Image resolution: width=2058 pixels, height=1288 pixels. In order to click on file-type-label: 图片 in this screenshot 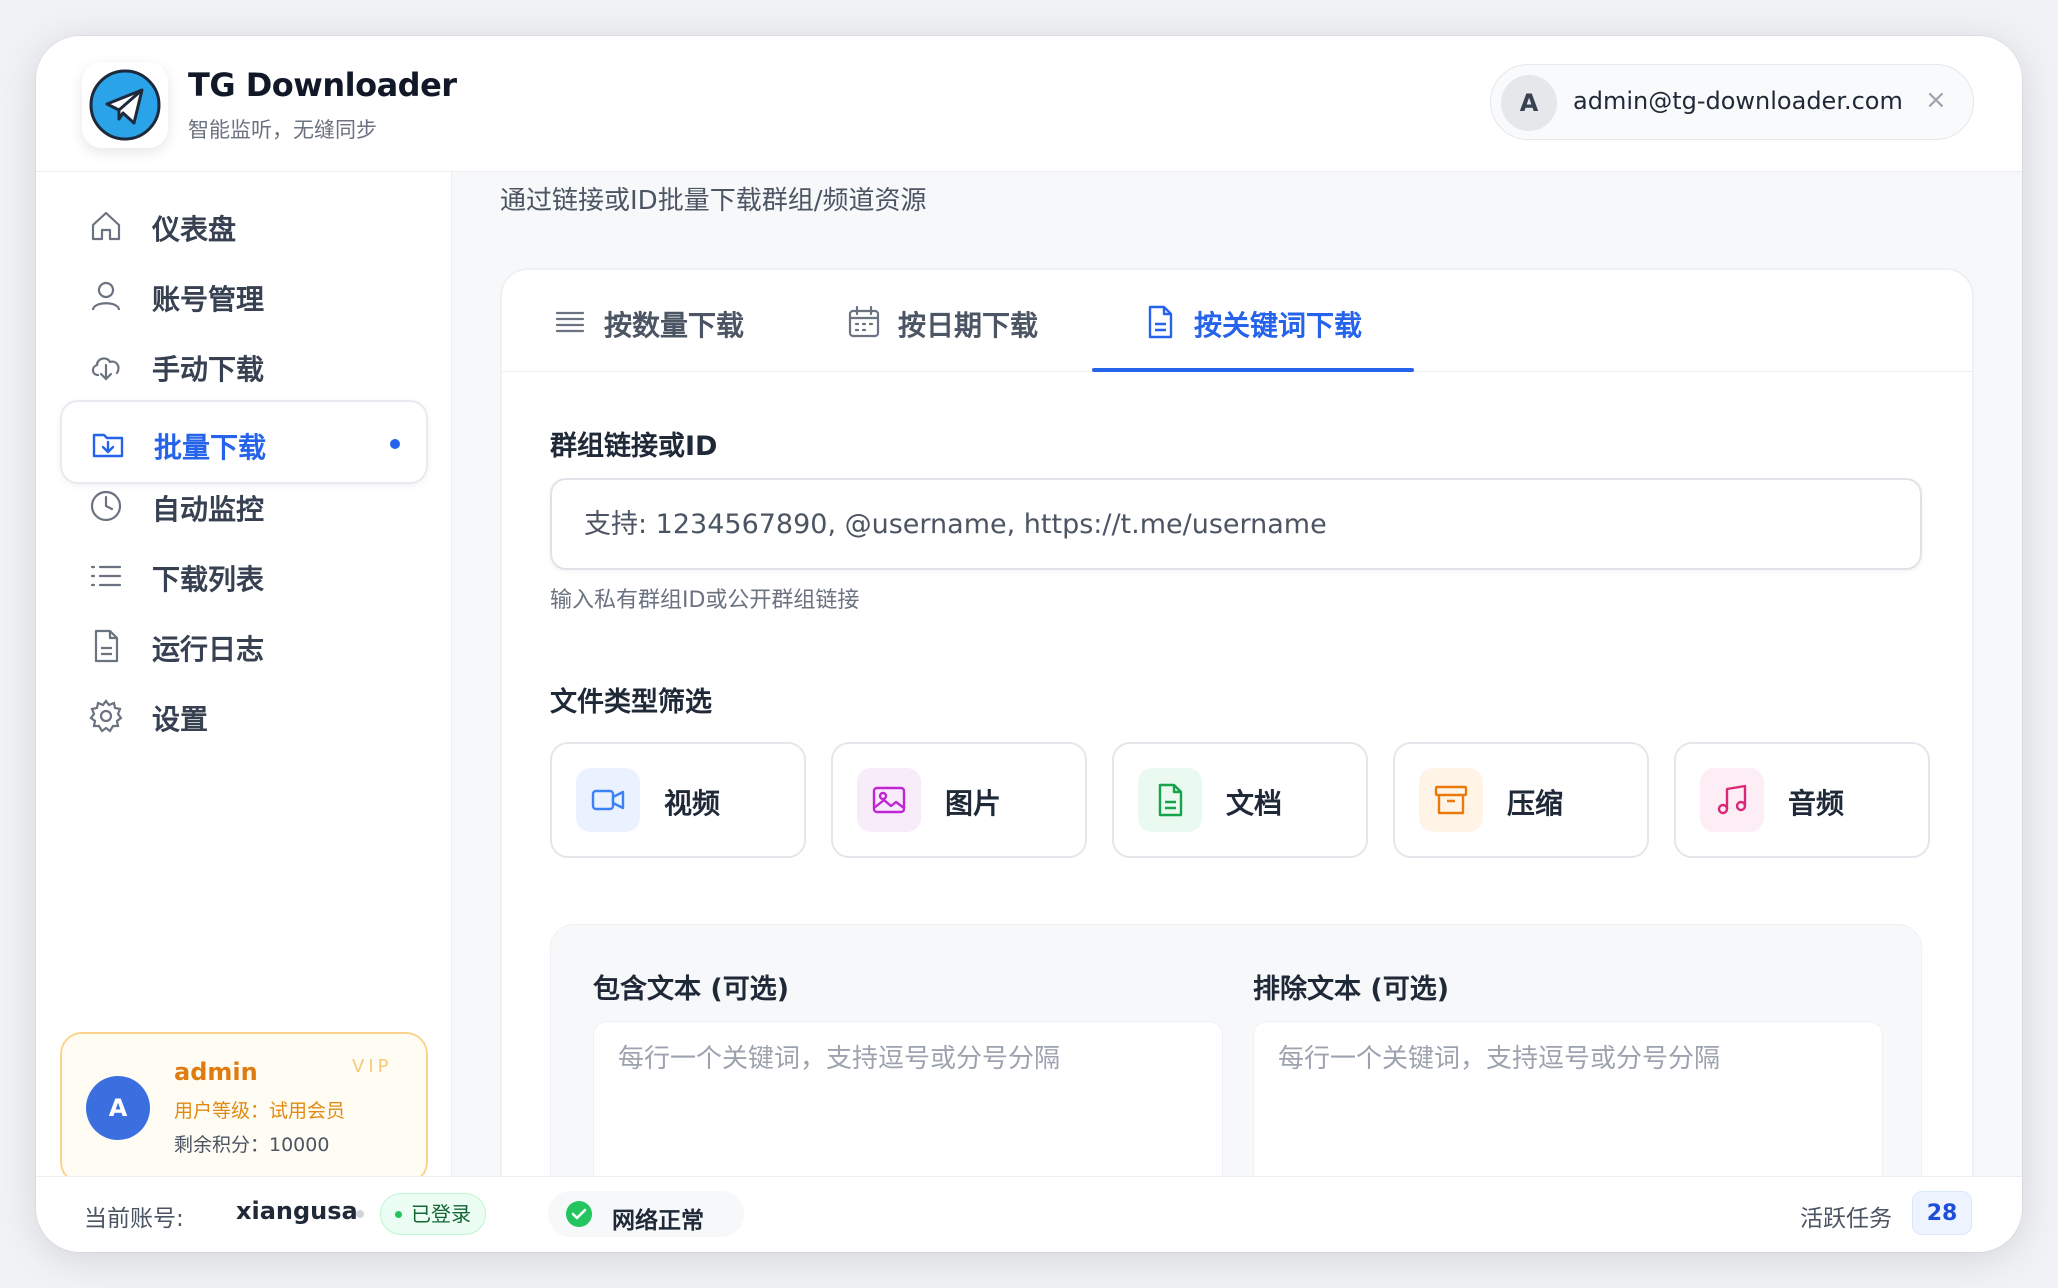, I will do `click(973, 803)`.